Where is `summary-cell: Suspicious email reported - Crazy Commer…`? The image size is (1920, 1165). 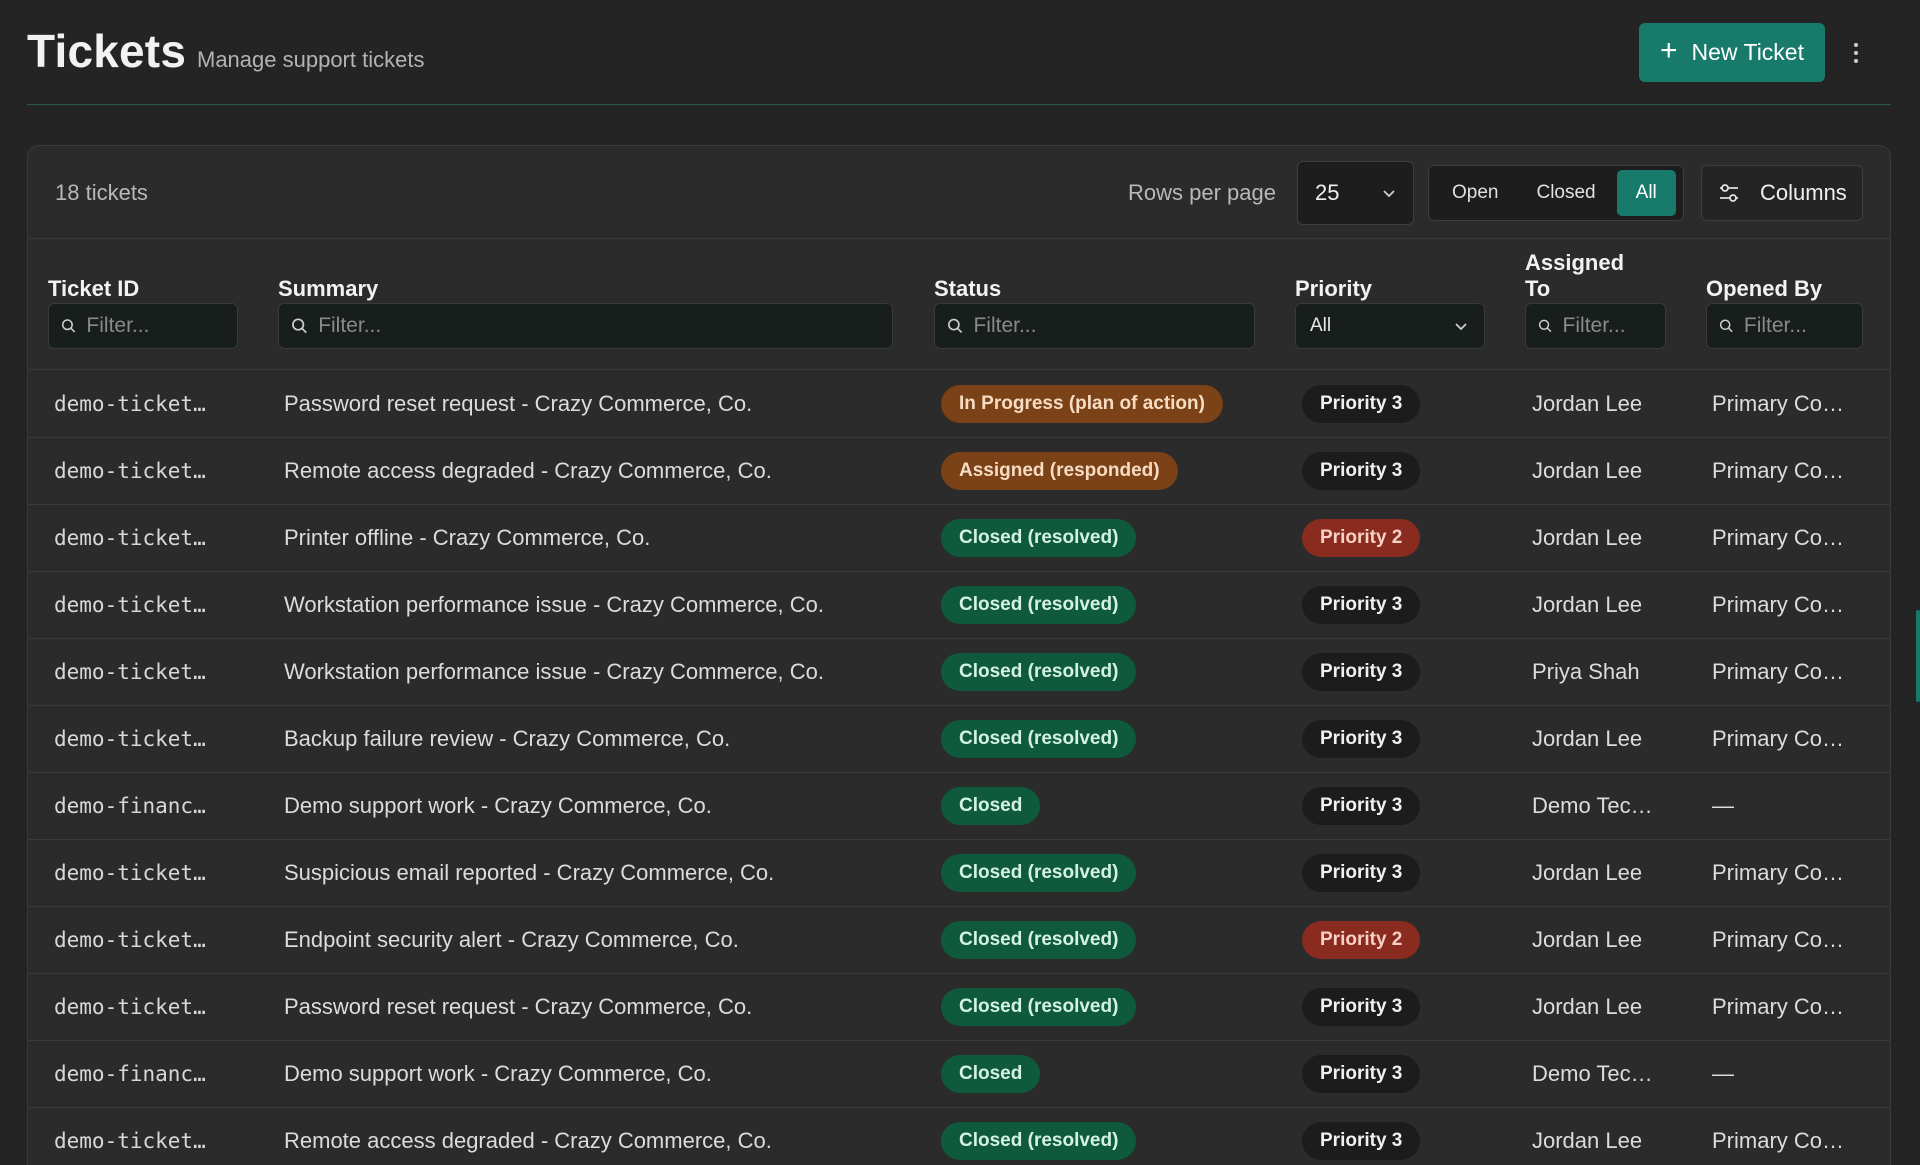
summary-cell: Suspicious email reported - Crazy Commer… is located at coordinates (599, 873).